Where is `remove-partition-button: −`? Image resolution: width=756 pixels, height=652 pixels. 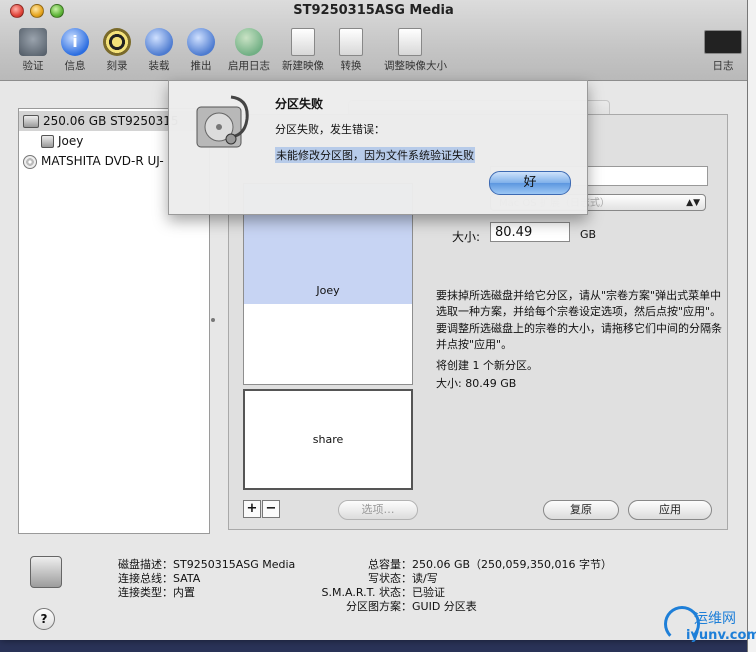
remove-partition-button: − is located at coordinates (271, 509).